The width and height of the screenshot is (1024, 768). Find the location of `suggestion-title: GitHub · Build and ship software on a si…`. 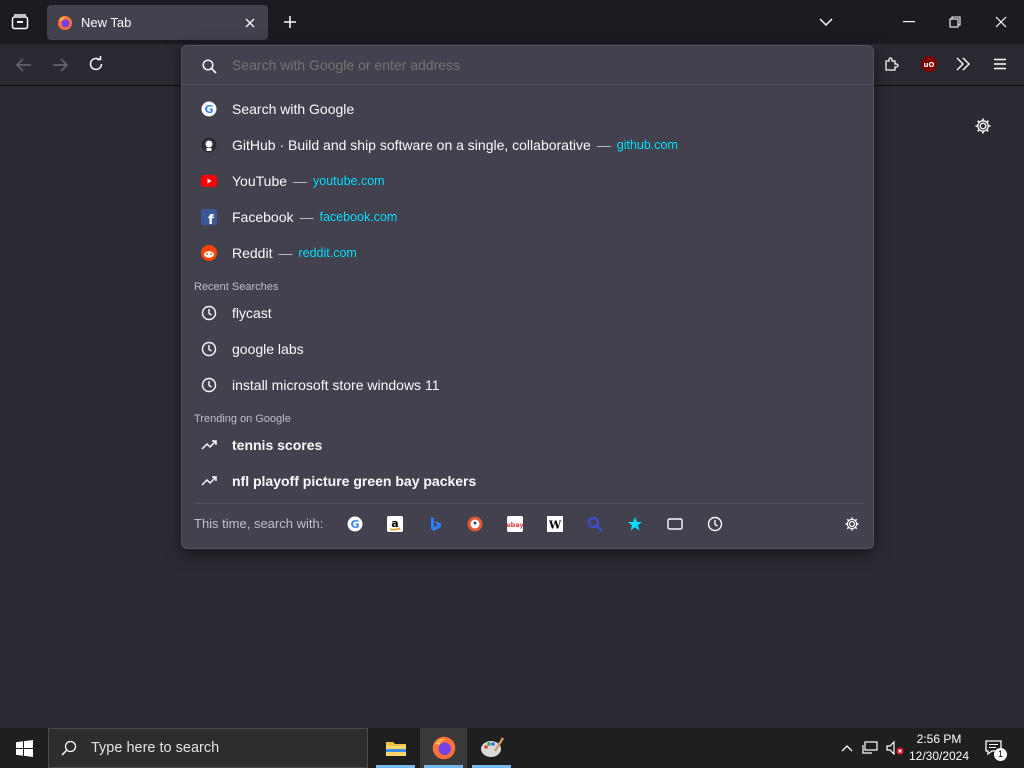

suggestion-title: GitHub · Build and ship software on a si… is located at coordinates (411, 145).